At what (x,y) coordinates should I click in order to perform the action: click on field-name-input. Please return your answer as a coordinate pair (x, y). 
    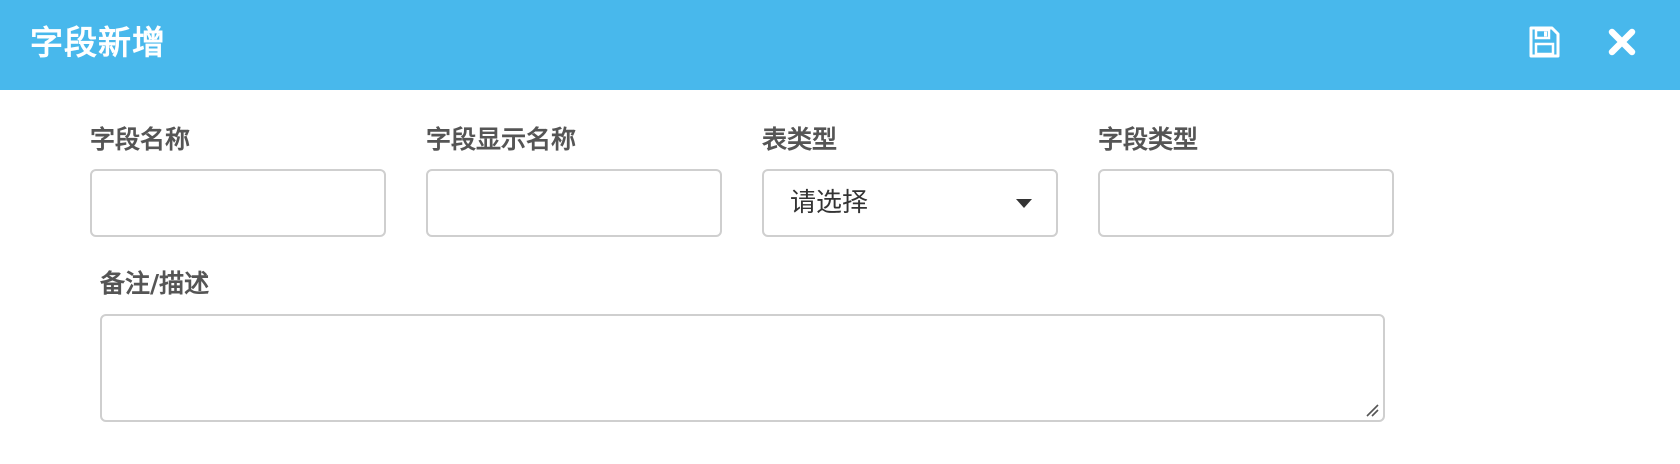
    Looking at the image, I should click on (238, 203).